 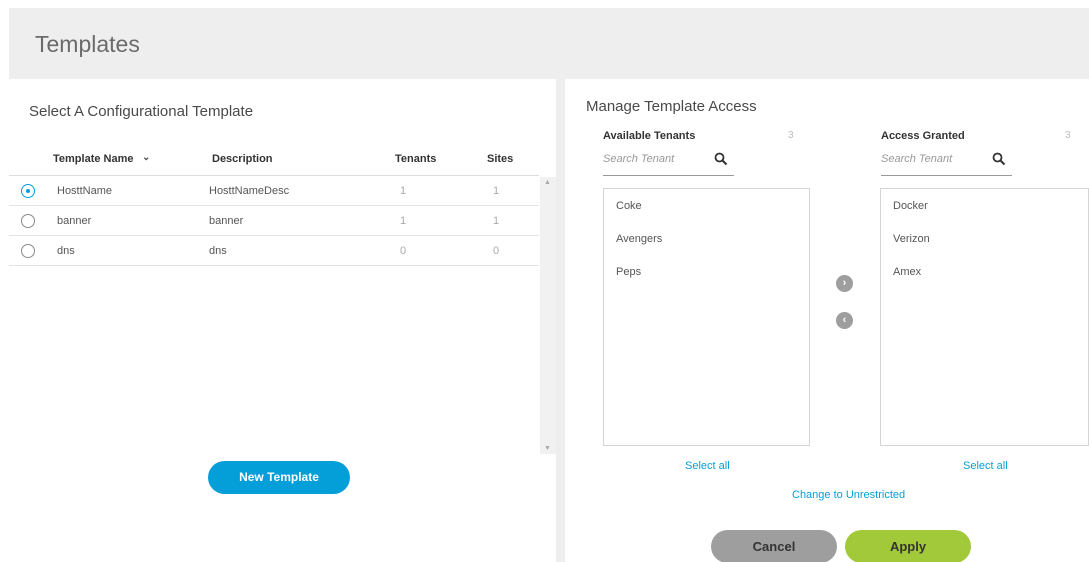 What do you see at coordinates (649, 136) in the screenshot?
I see `available-tenants-label: Available Tenants` at bounding box center [649, 136].